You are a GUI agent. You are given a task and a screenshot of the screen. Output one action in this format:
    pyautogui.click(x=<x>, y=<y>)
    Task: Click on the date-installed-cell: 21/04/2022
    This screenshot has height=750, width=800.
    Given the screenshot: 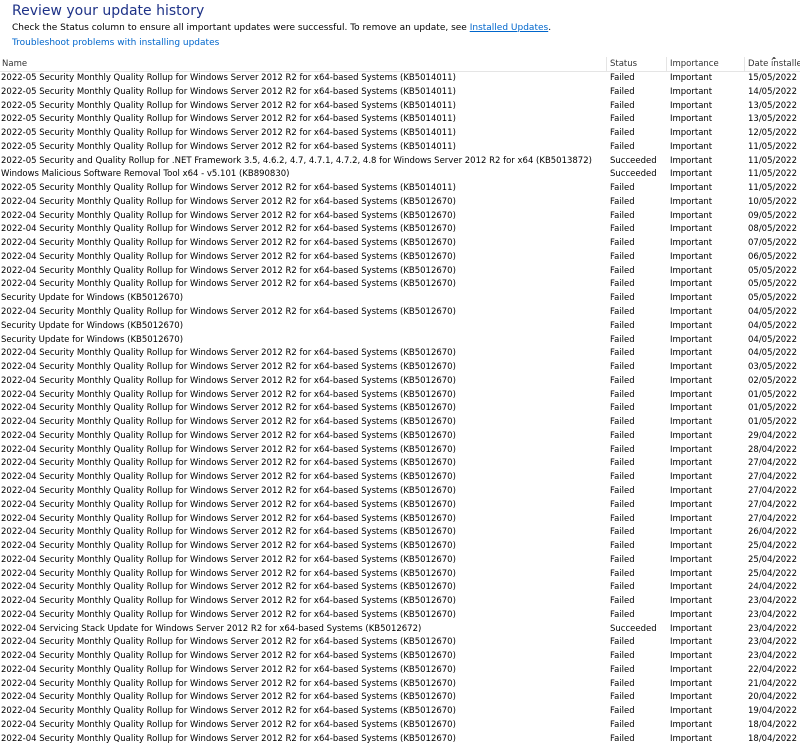 What is the action you would take?
    pyautogui.click(x=772, y=683)
    